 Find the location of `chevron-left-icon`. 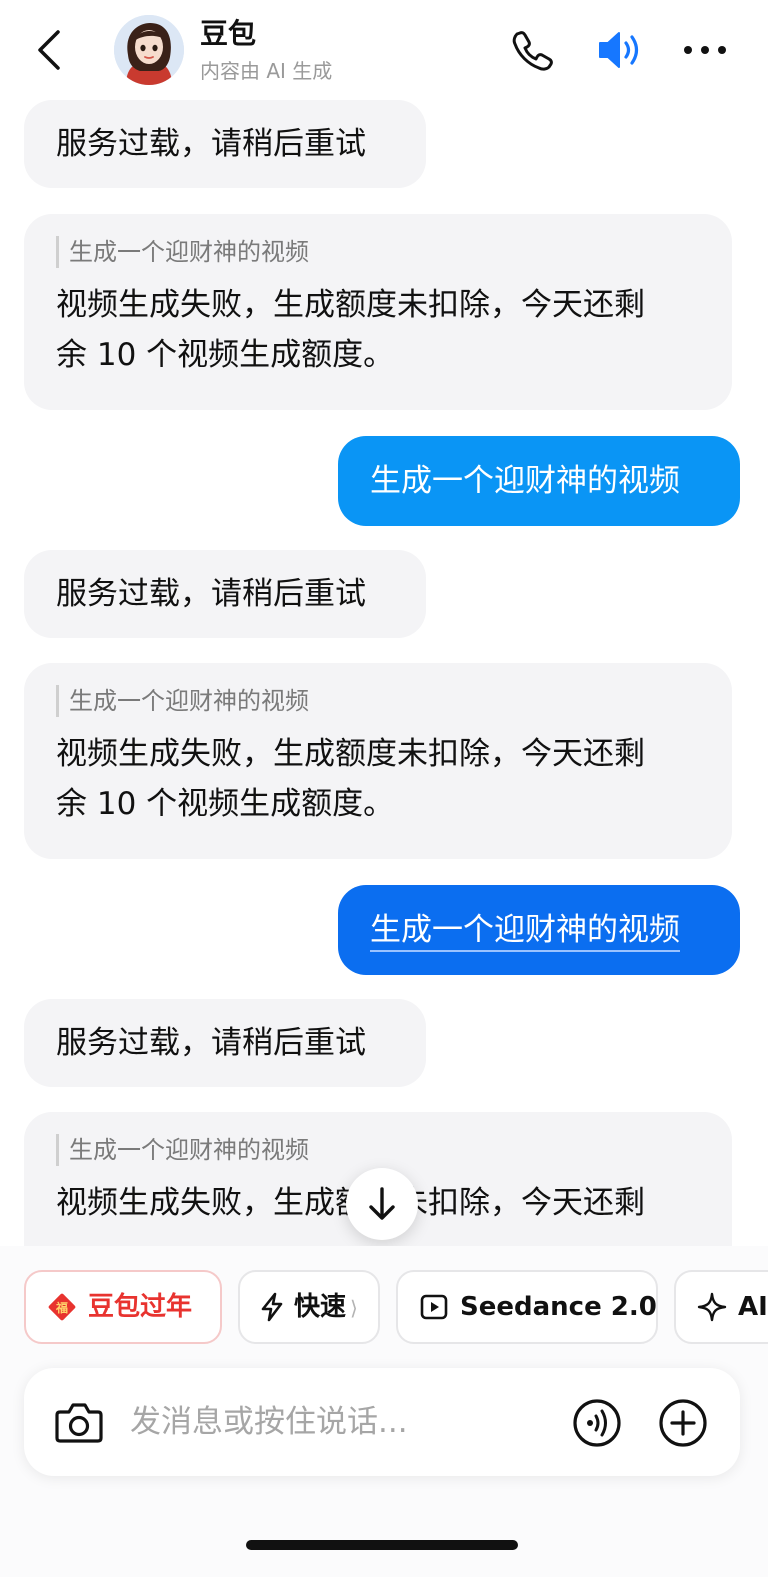

chevron-left-icon is located at coordinates (49, 50).